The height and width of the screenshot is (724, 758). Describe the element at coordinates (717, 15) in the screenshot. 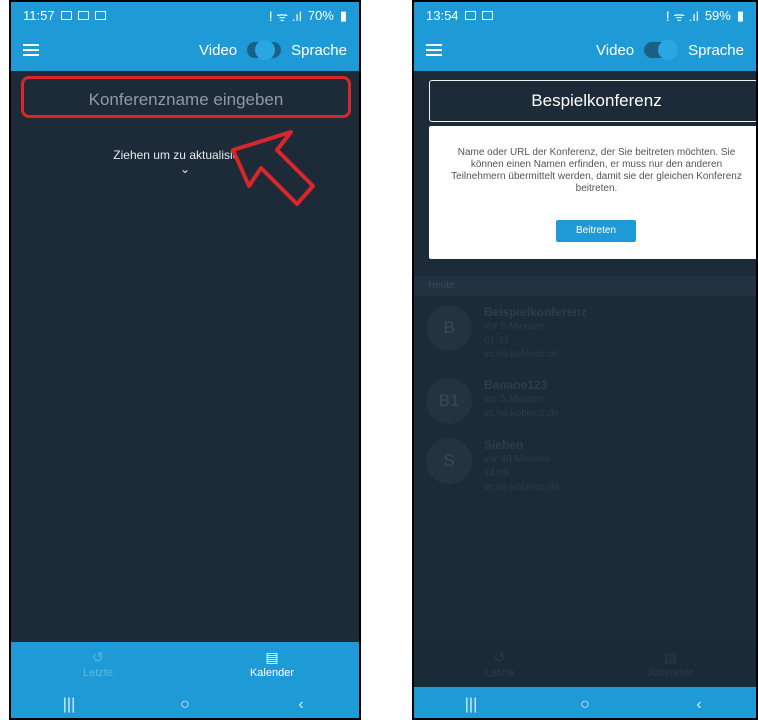

I see `battery-level: 59%` at that location.